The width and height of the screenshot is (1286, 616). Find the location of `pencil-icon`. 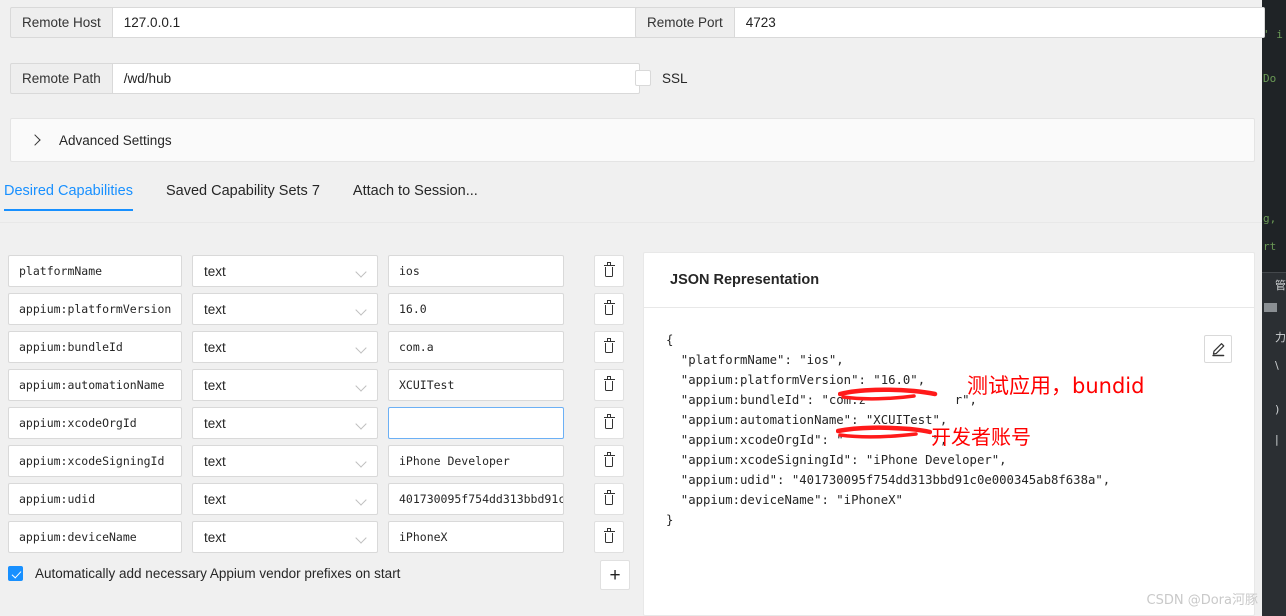

pencil-icon is located at coordinates (1217, 349).